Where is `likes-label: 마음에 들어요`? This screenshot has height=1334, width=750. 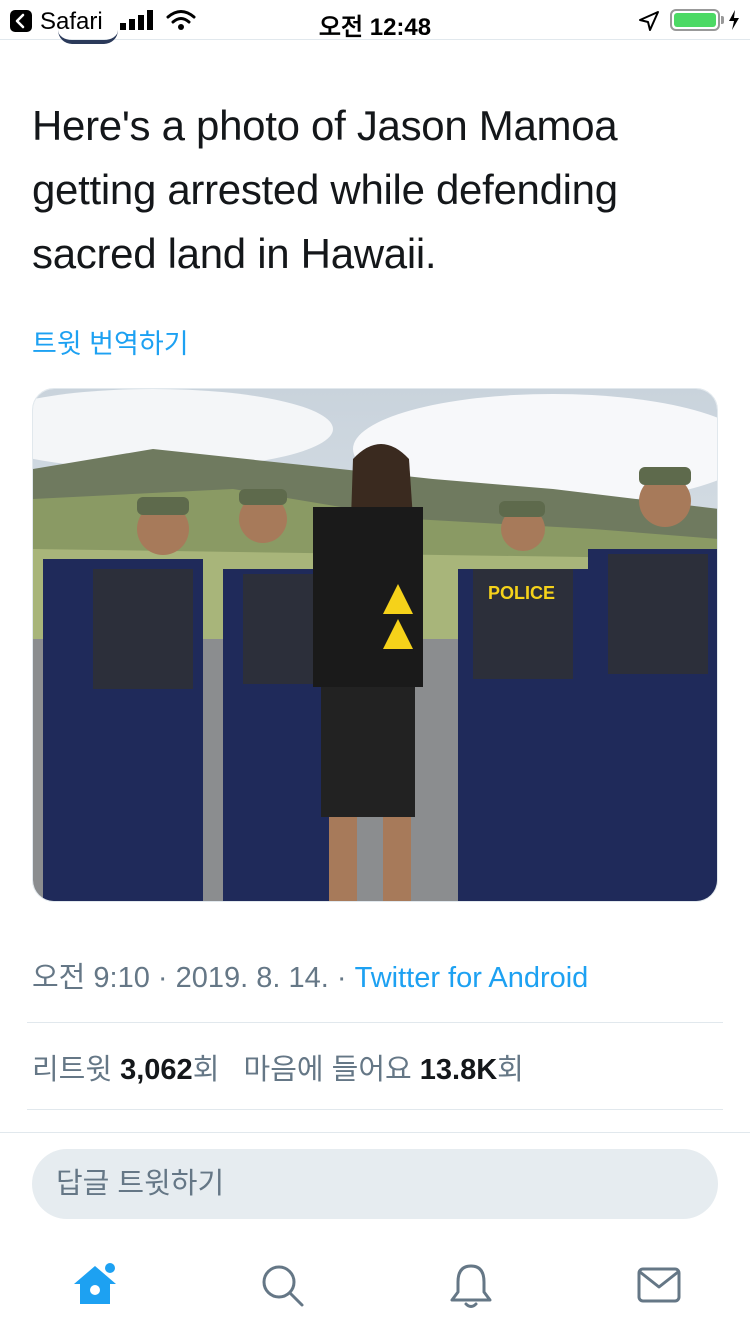
likes-label: 마음에 들어요 is located at coordinates (331, 1070).